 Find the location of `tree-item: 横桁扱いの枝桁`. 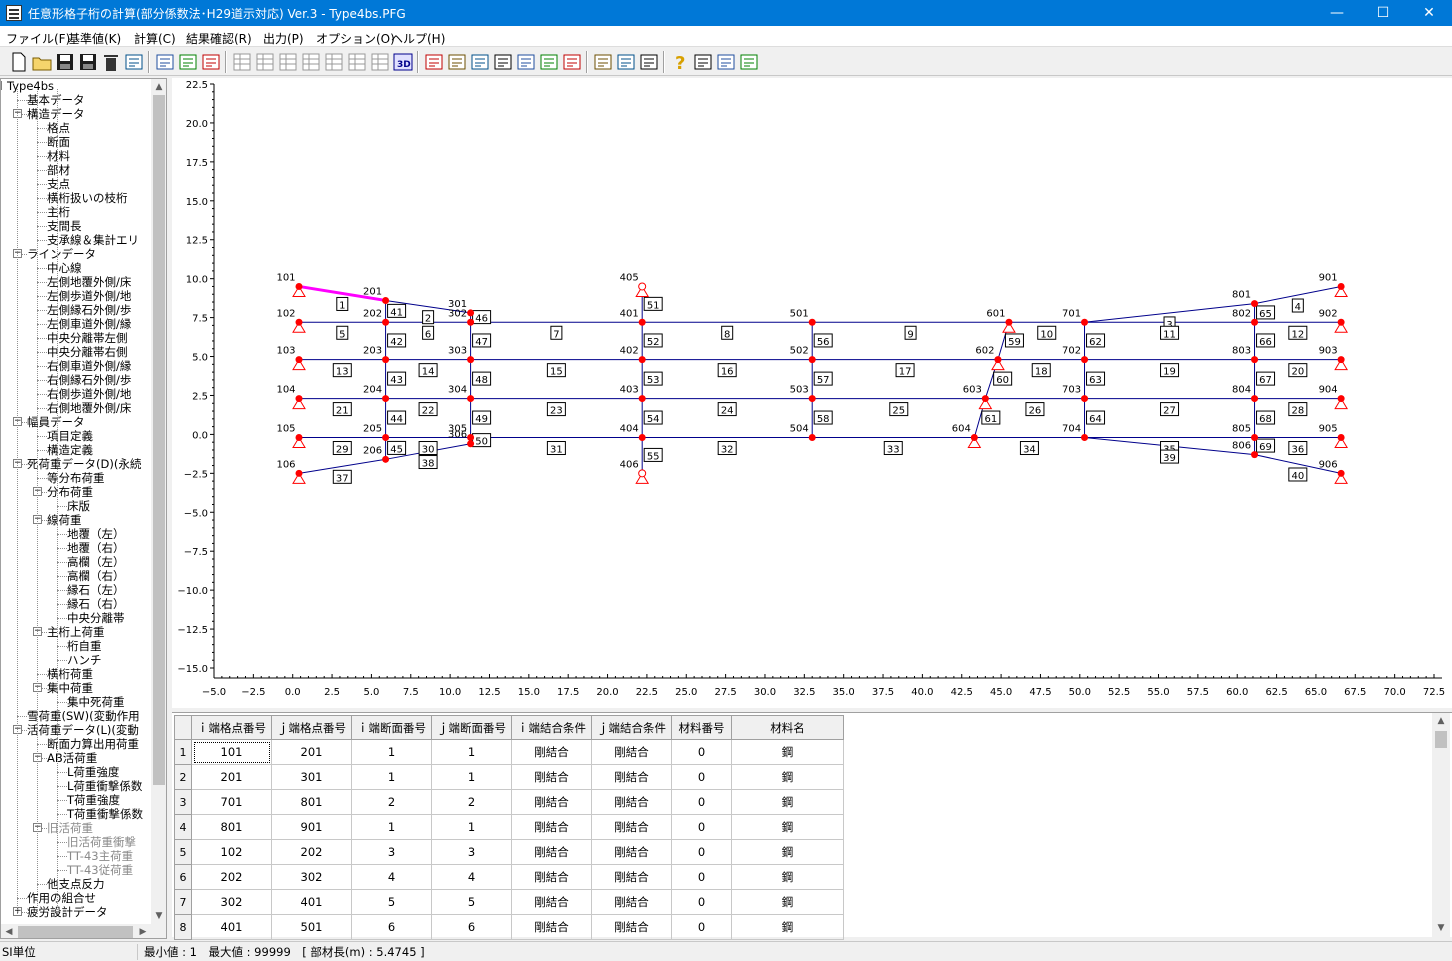

tree-item: 横桁扱いの枝桁 is located at coordinates (87, 198).